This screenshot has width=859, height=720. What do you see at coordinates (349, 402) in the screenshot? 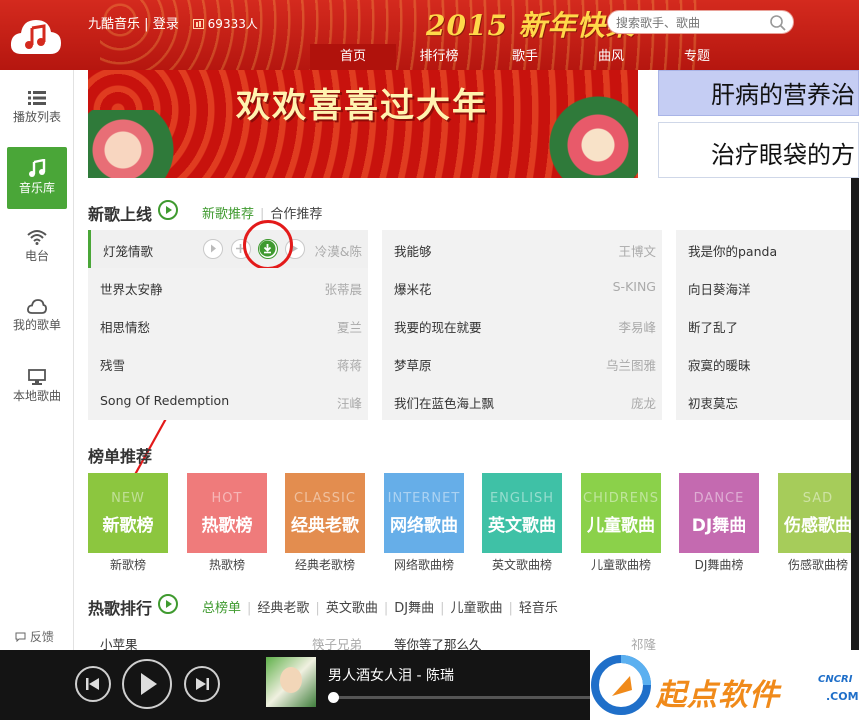
I see `song-artist: 汪峰` at bounding box center [349, 402].